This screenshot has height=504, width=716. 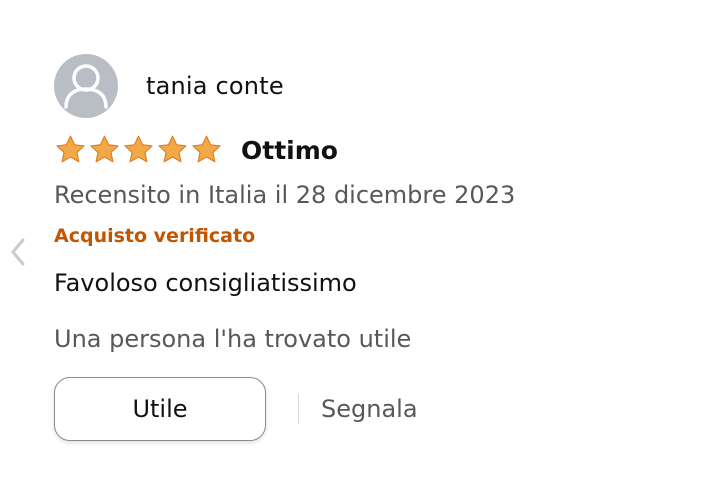 I want to click on previous-arrow, so click(x=18, y=252).